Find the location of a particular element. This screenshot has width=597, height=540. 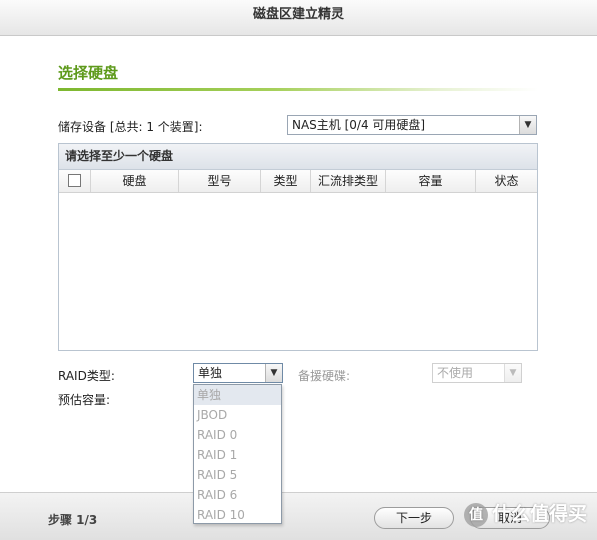

raid-option-single: 单独 is located at coordinates (237, 395).